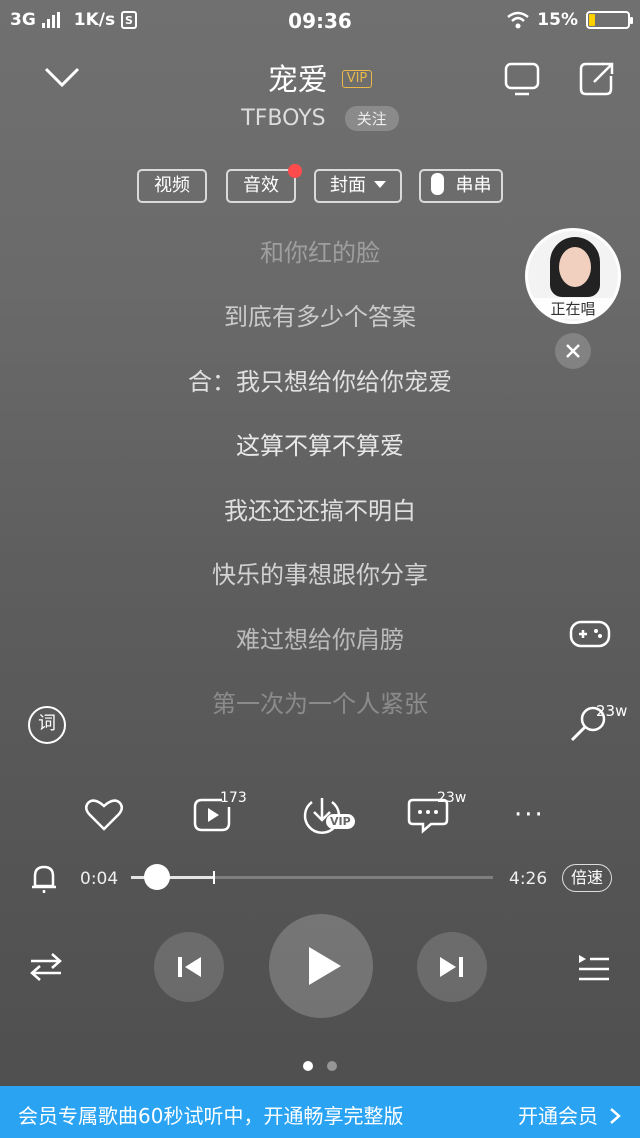  I want to click on lyric-line: 我还还还搞不明白, so click(320, 511).